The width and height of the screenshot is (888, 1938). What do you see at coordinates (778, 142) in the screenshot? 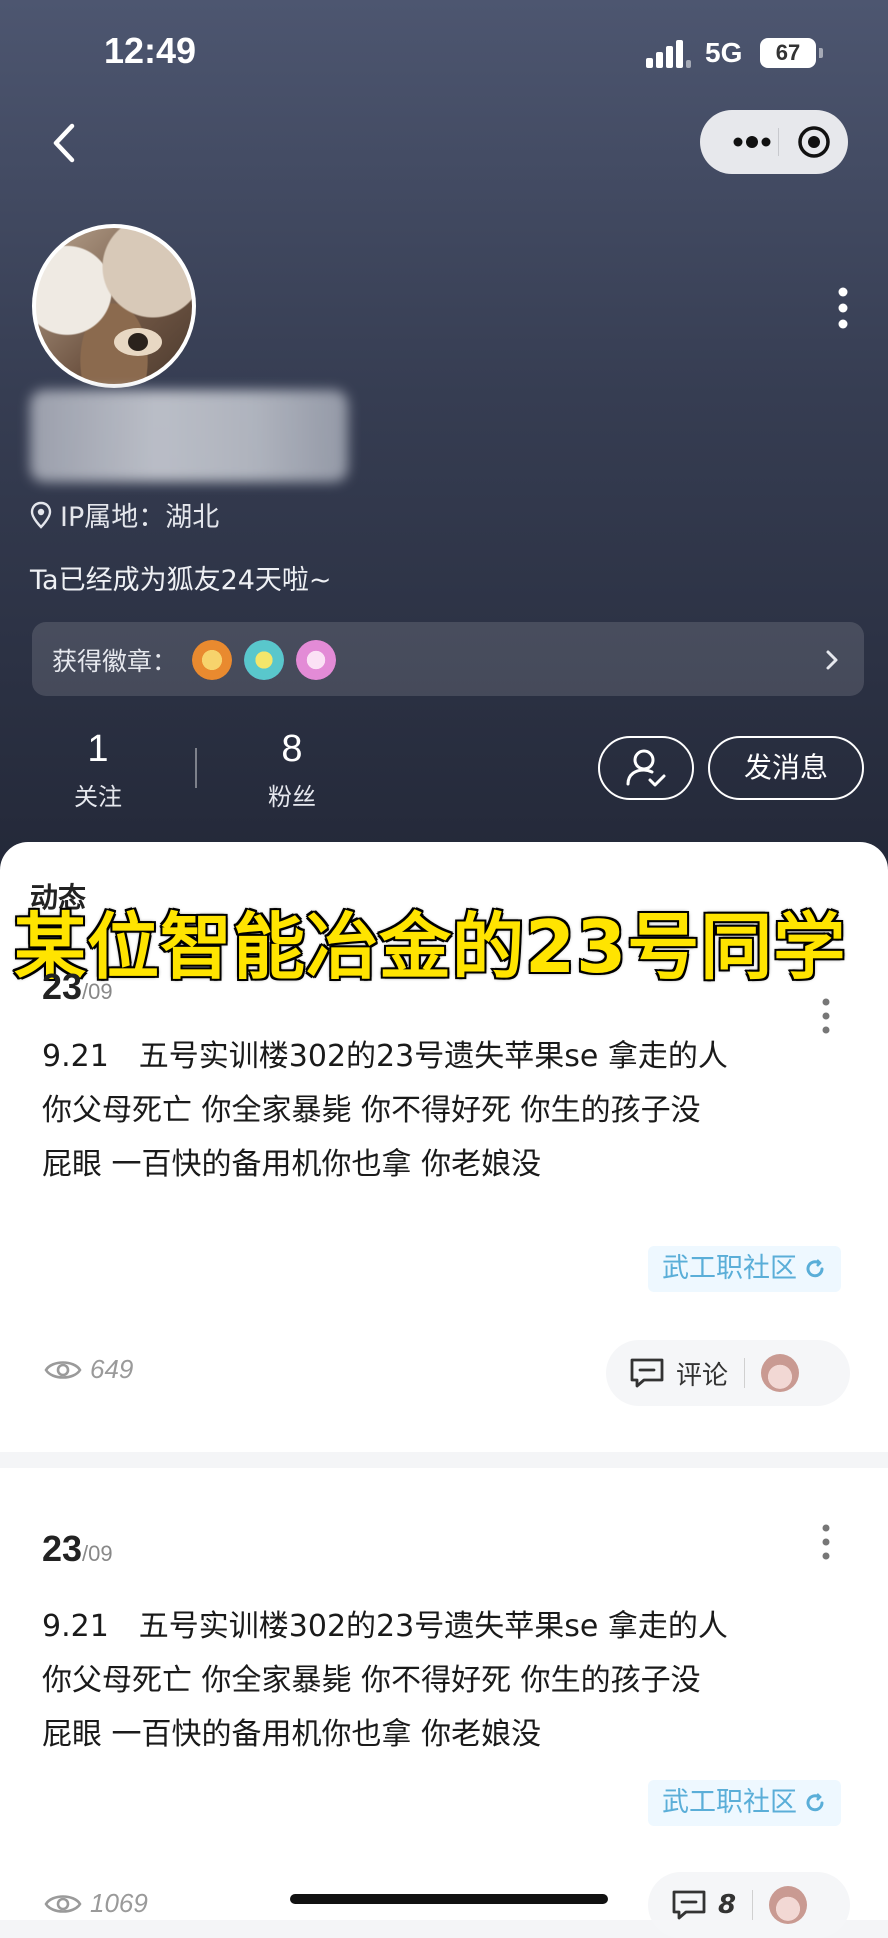
I see `capsule-divider` at bounding box center [778, 142].